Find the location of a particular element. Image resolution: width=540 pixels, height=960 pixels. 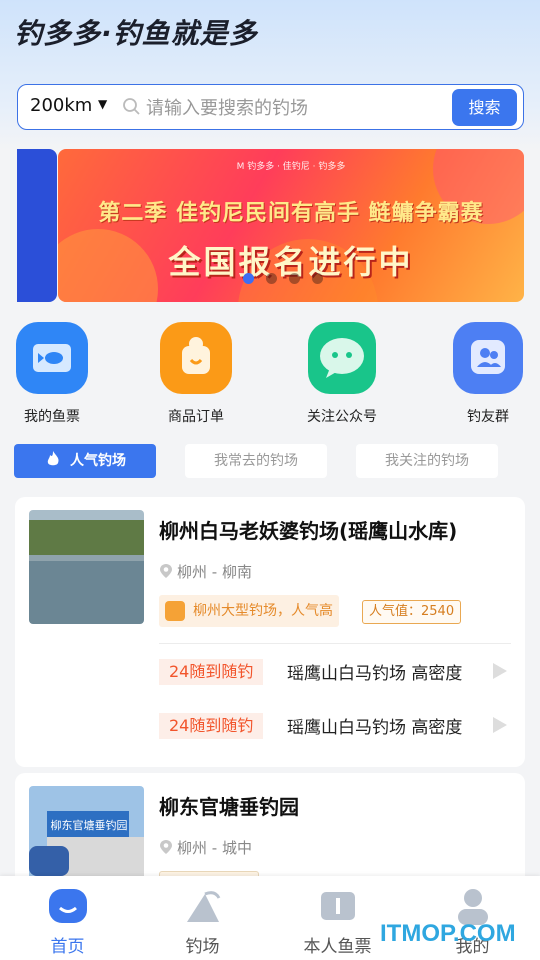

spot-tabs: 人气钓场 我常去的钓场 我关注的钓场 is located at coordinates (270, 461).